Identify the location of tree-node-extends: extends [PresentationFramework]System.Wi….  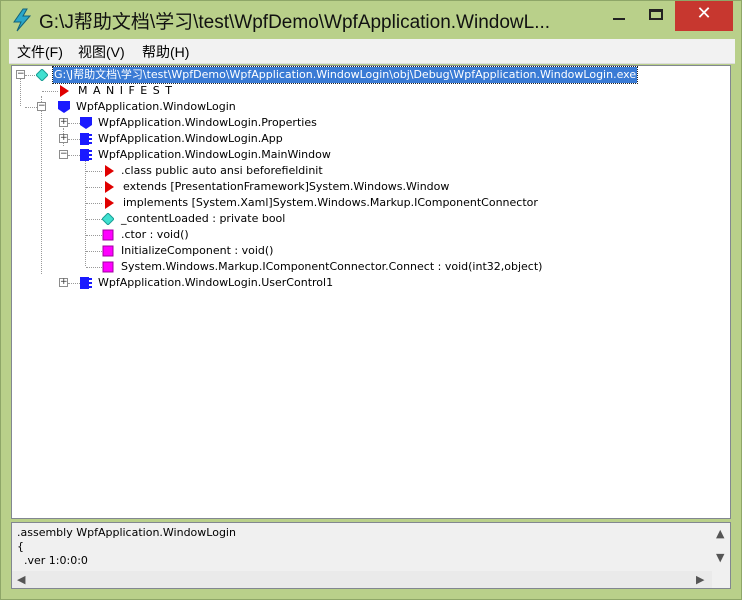
(362, 187).